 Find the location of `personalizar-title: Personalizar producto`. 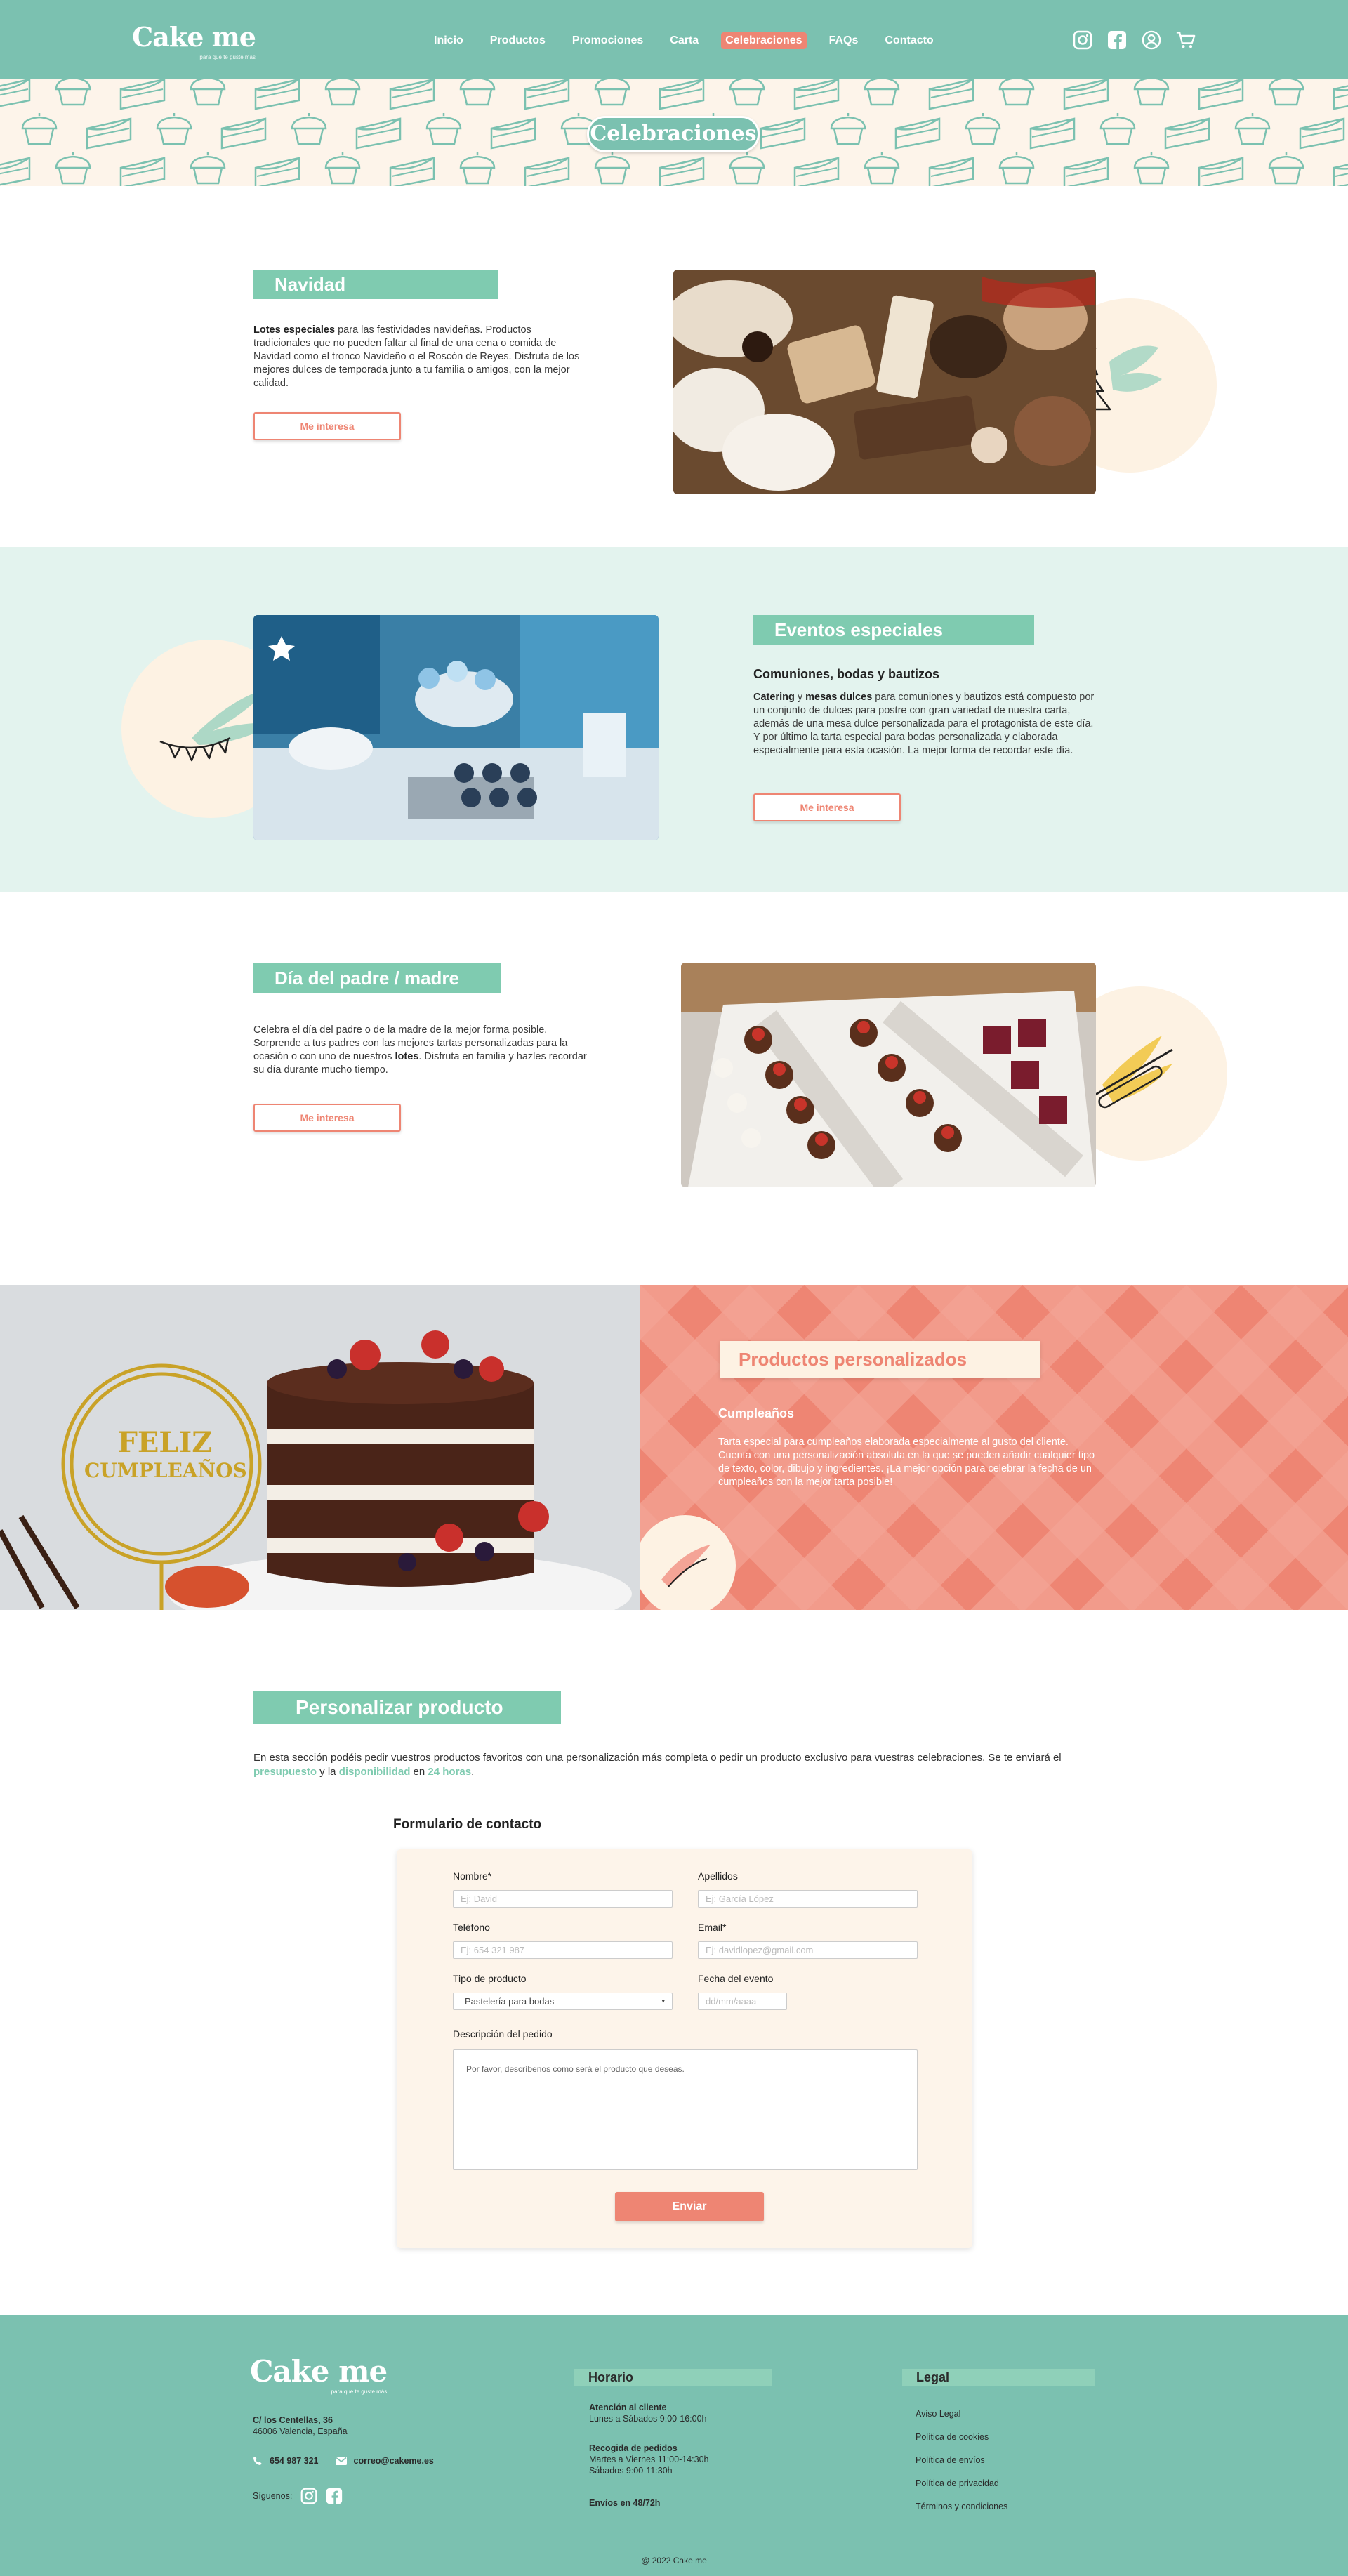

personalizar-title: Personalizar producto is located at coordinates (407, 1708).